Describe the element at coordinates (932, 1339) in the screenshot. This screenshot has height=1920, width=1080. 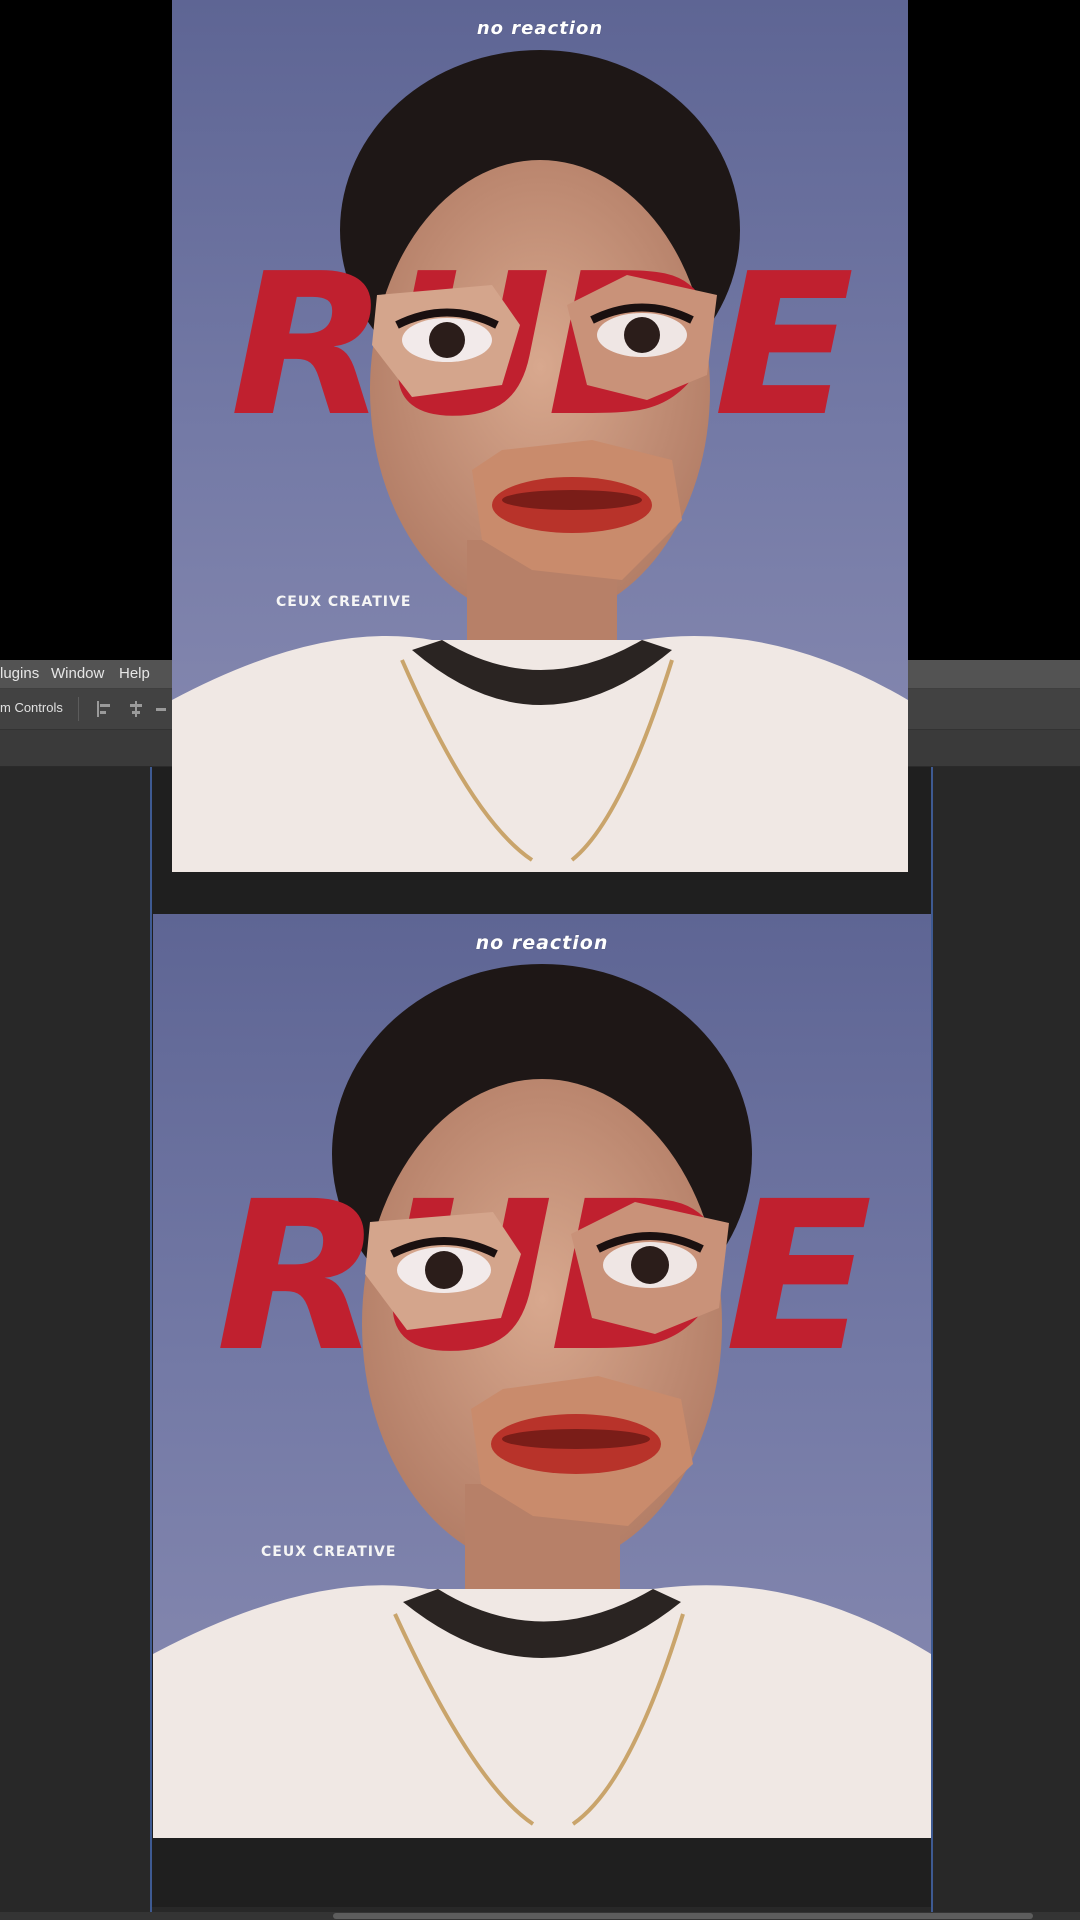
I see `artboard-guide-right` at that location.